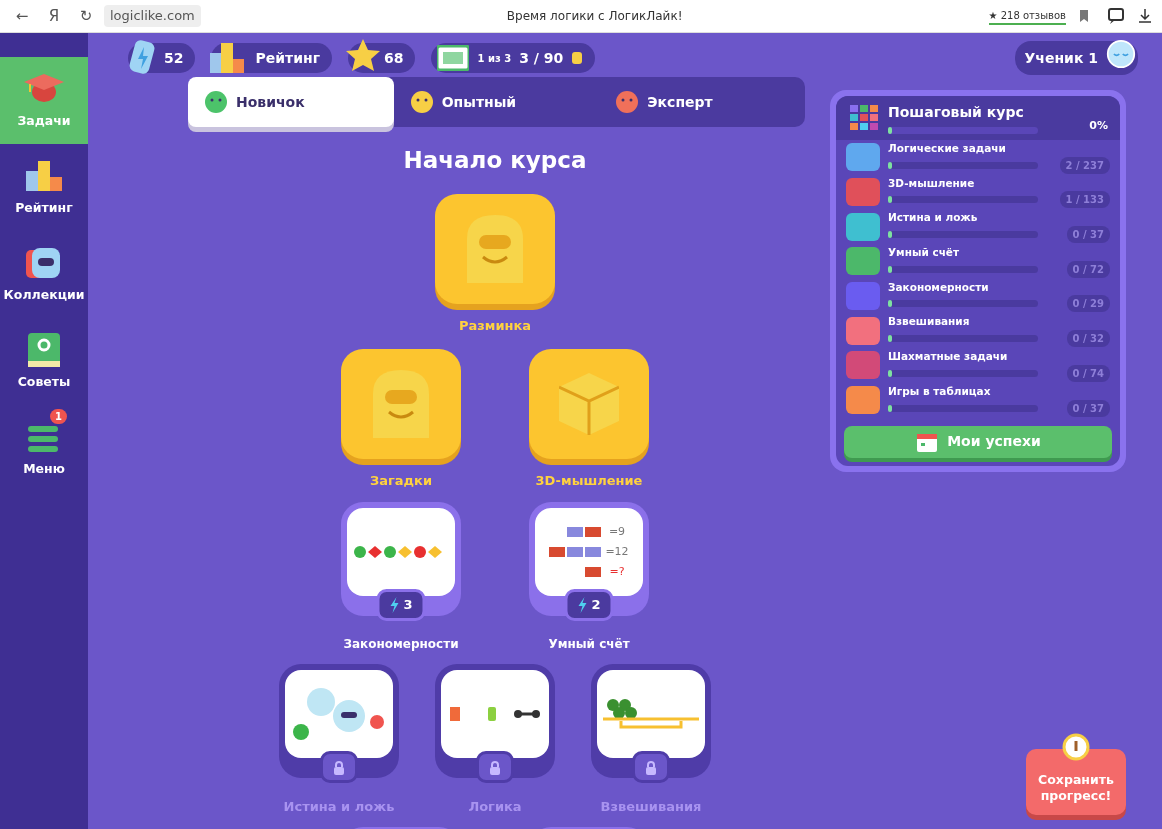 The width and height of the screenshot is (1162, 829). I want to click on course-row: Игры в таблицах 0 / 37, so click(978, 400).